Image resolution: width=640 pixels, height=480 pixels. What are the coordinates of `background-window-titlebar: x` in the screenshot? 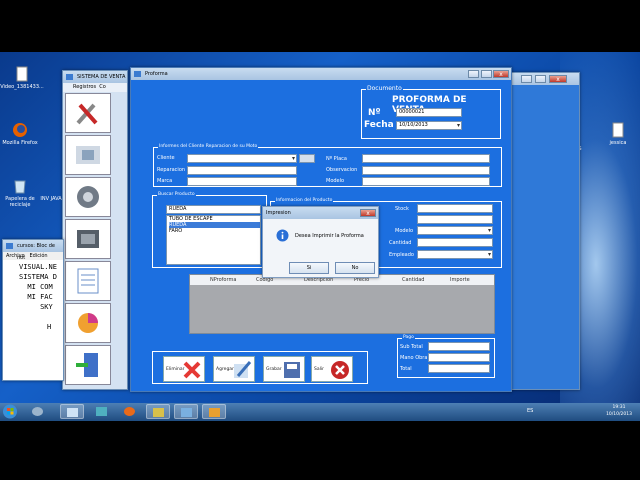 It's located at (545, 79).